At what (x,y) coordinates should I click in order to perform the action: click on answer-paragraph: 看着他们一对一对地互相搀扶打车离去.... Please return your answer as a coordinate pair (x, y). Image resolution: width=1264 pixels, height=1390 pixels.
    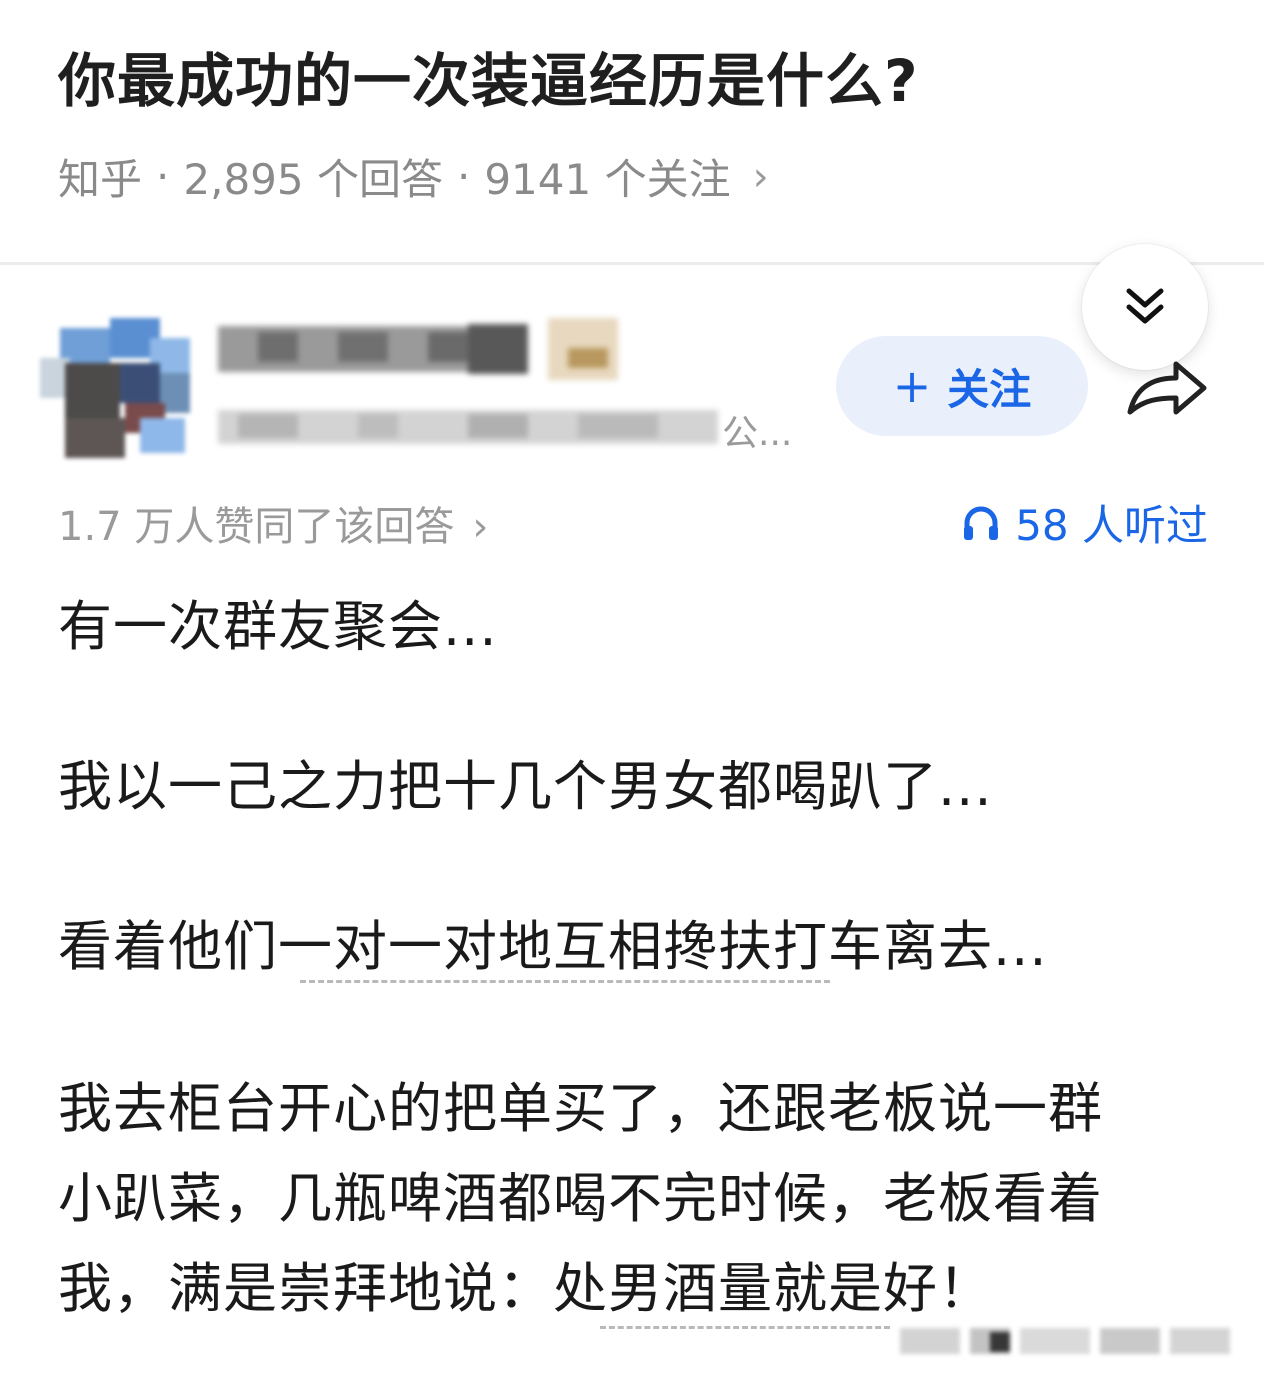
    Looking at the image, I should click on (553, 946).